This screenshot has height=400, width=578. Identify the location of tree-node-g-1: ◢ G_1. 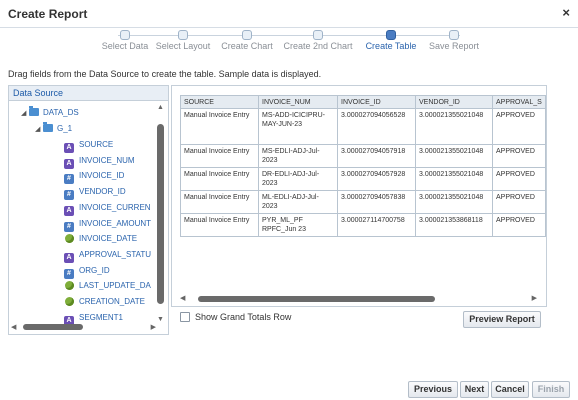
(53, 129).